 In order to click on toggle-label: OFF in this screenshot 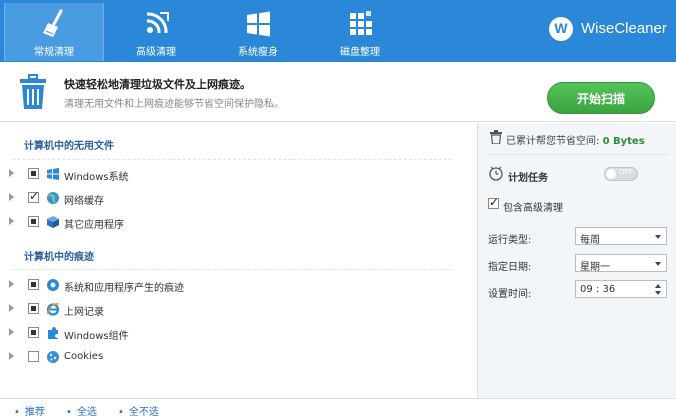, I will do `click(626, 172)`.